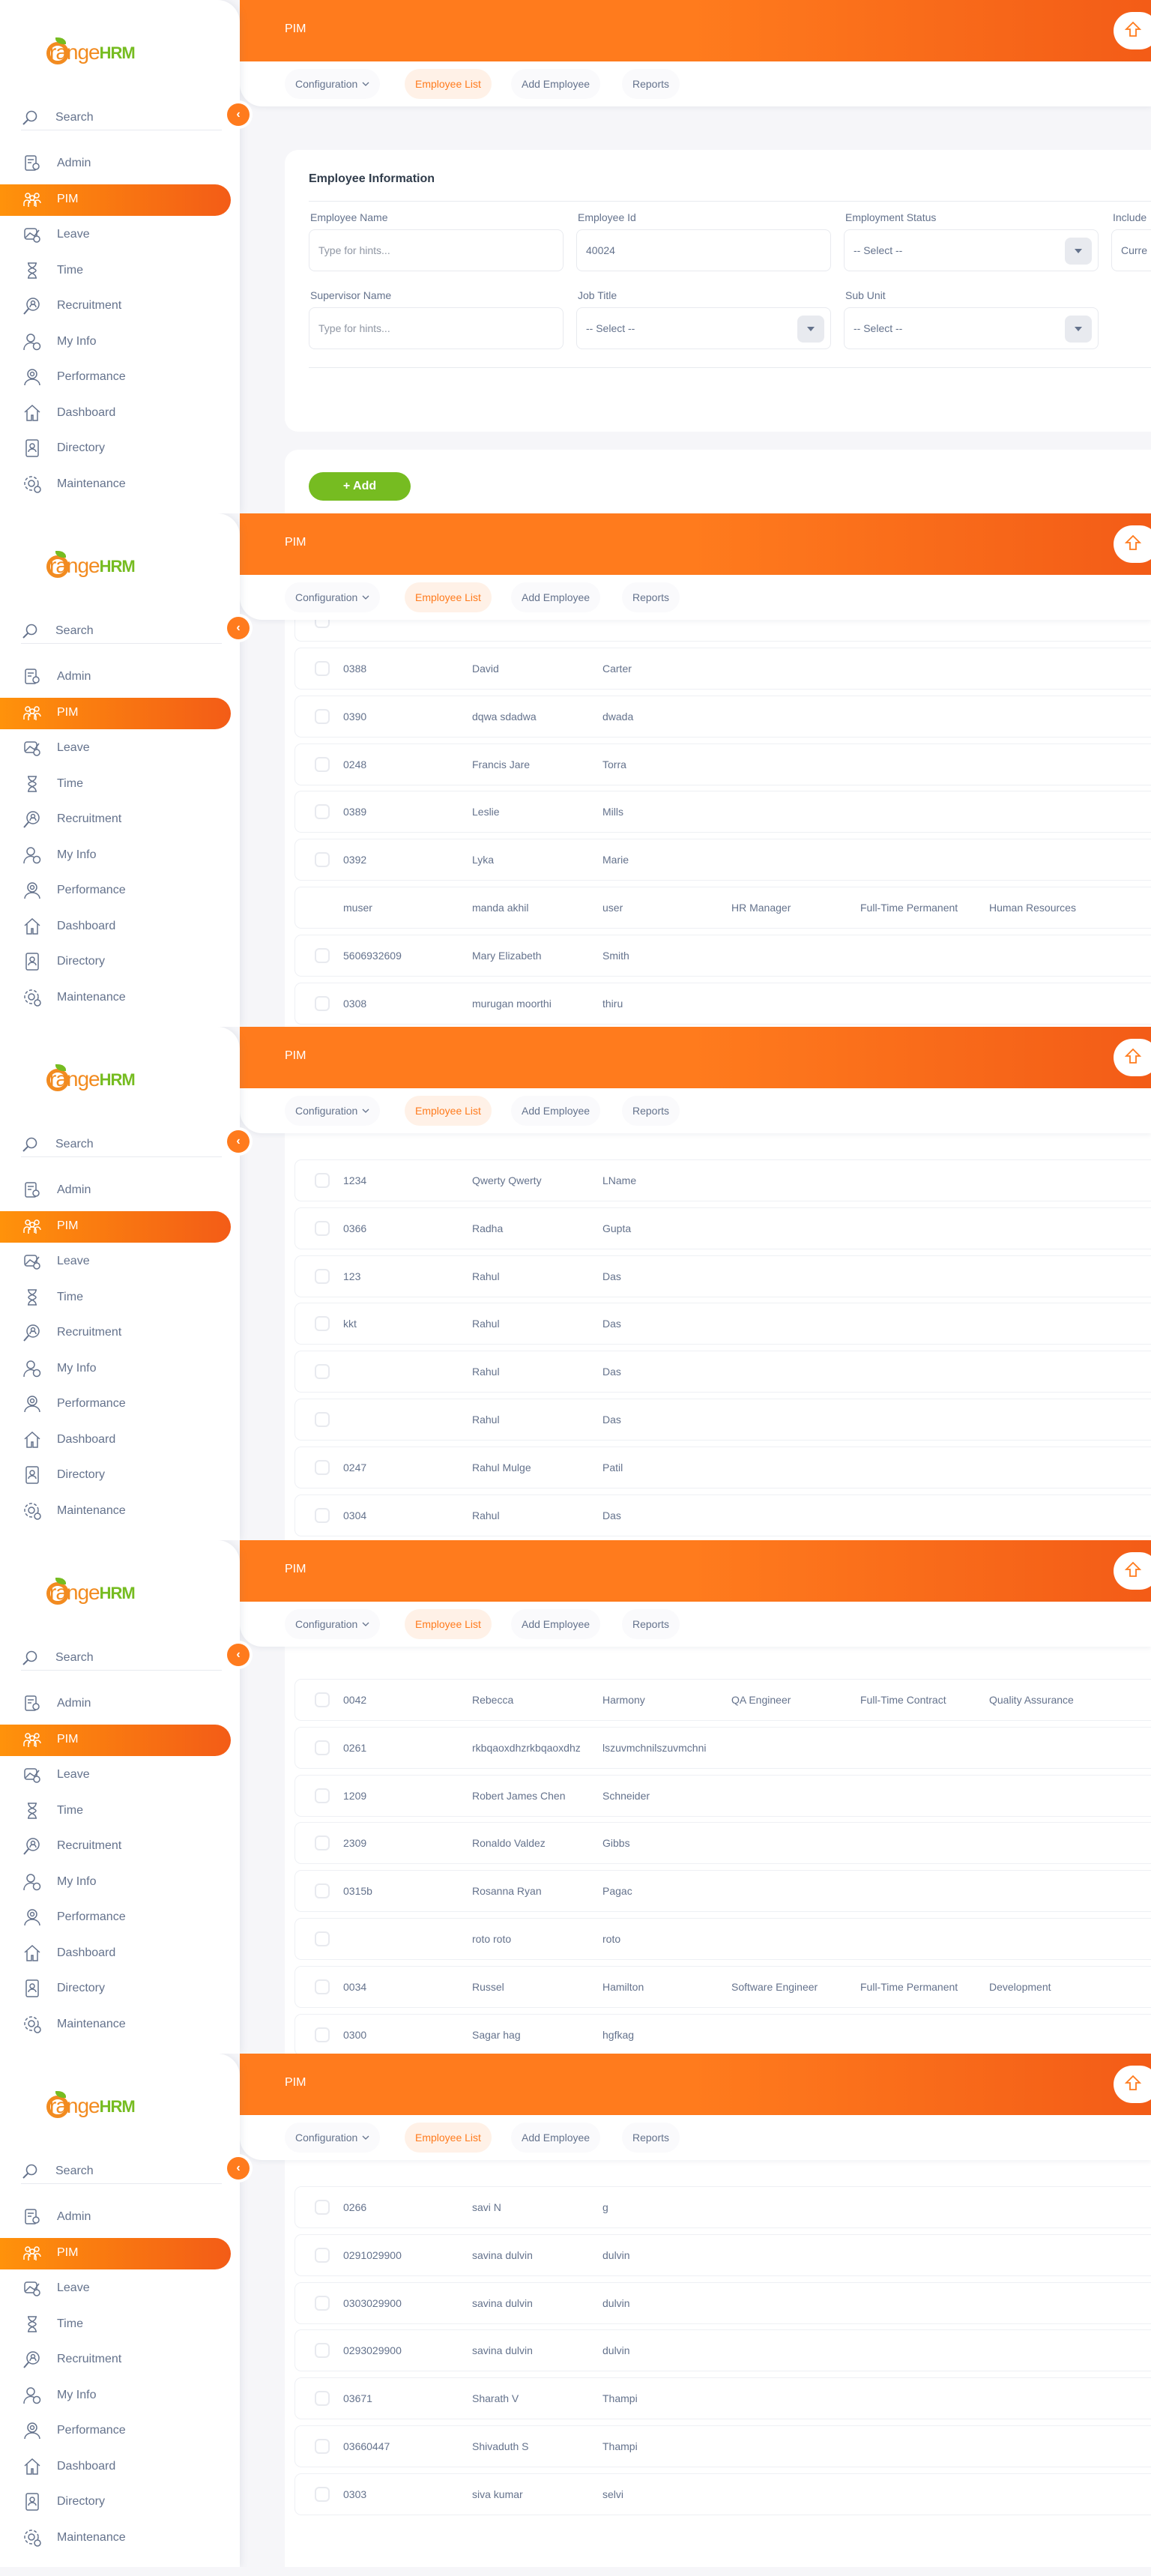  Describe the element at coordinates (360, 486) in the screenshot. I see `add-employee-button: + Add` at that location.